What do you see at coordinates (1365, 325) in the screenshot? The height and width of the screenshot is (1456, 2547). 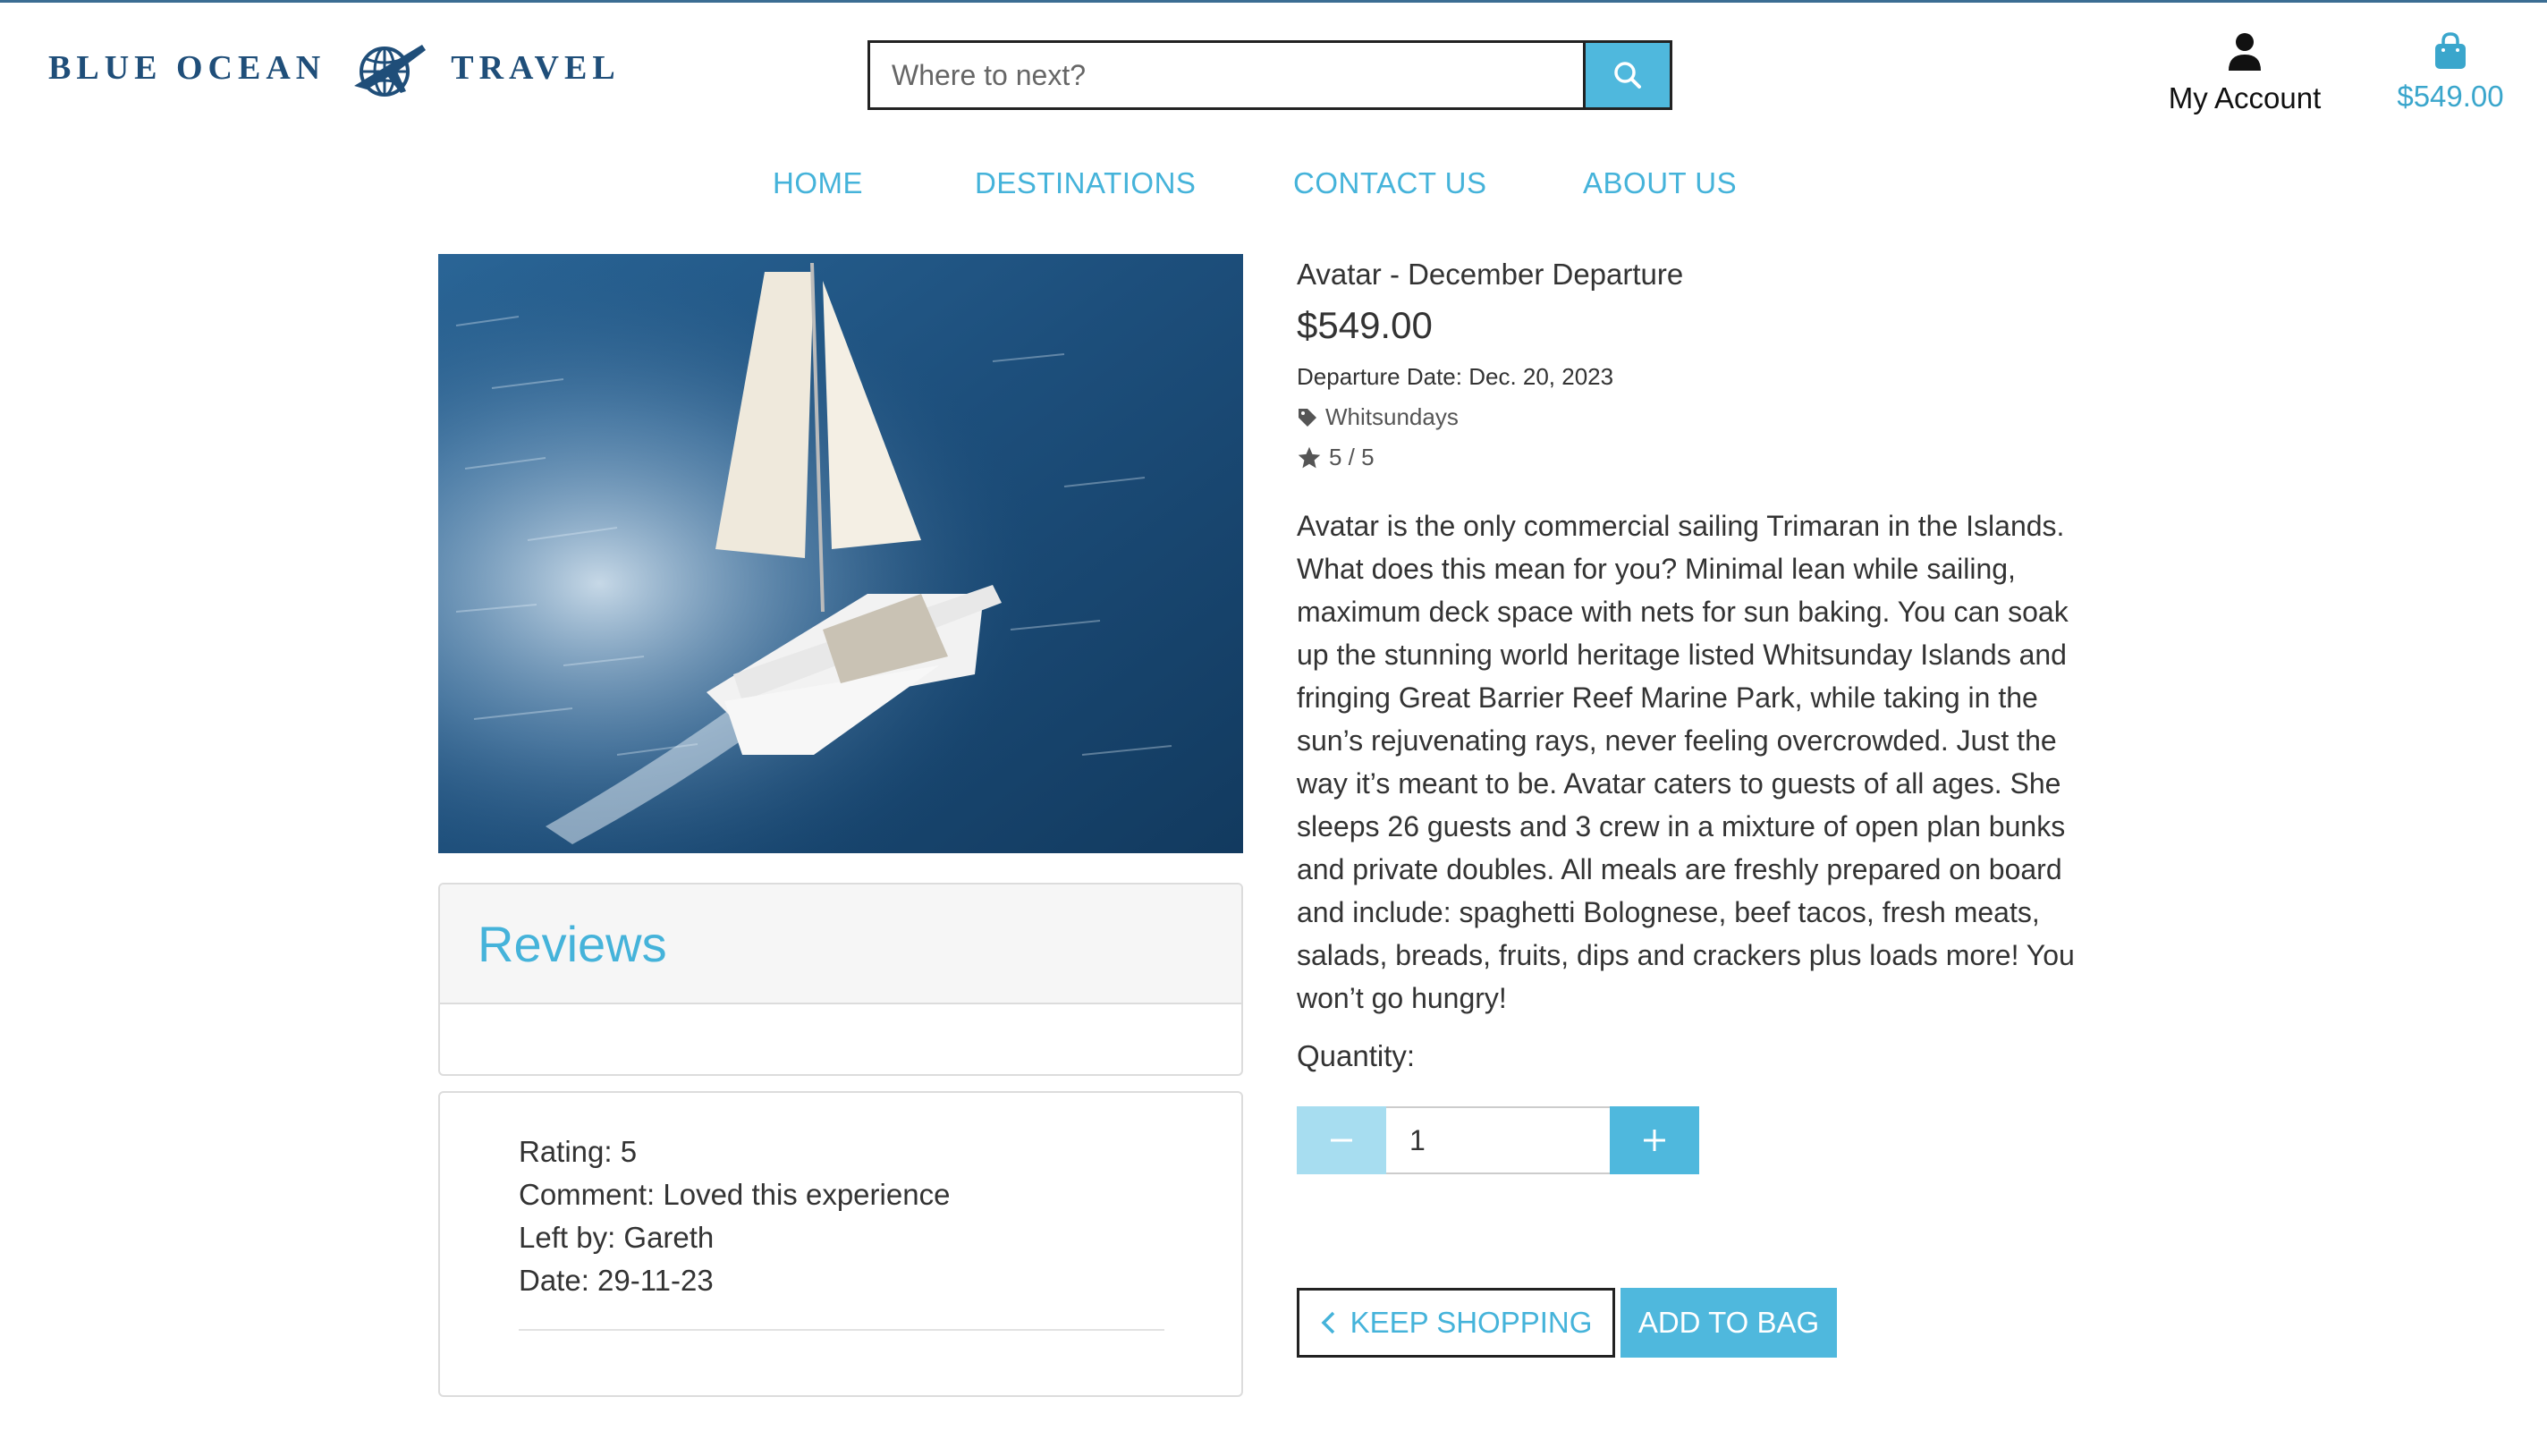 I see `product-price: $549.00` at bounding box center [1365, 325].